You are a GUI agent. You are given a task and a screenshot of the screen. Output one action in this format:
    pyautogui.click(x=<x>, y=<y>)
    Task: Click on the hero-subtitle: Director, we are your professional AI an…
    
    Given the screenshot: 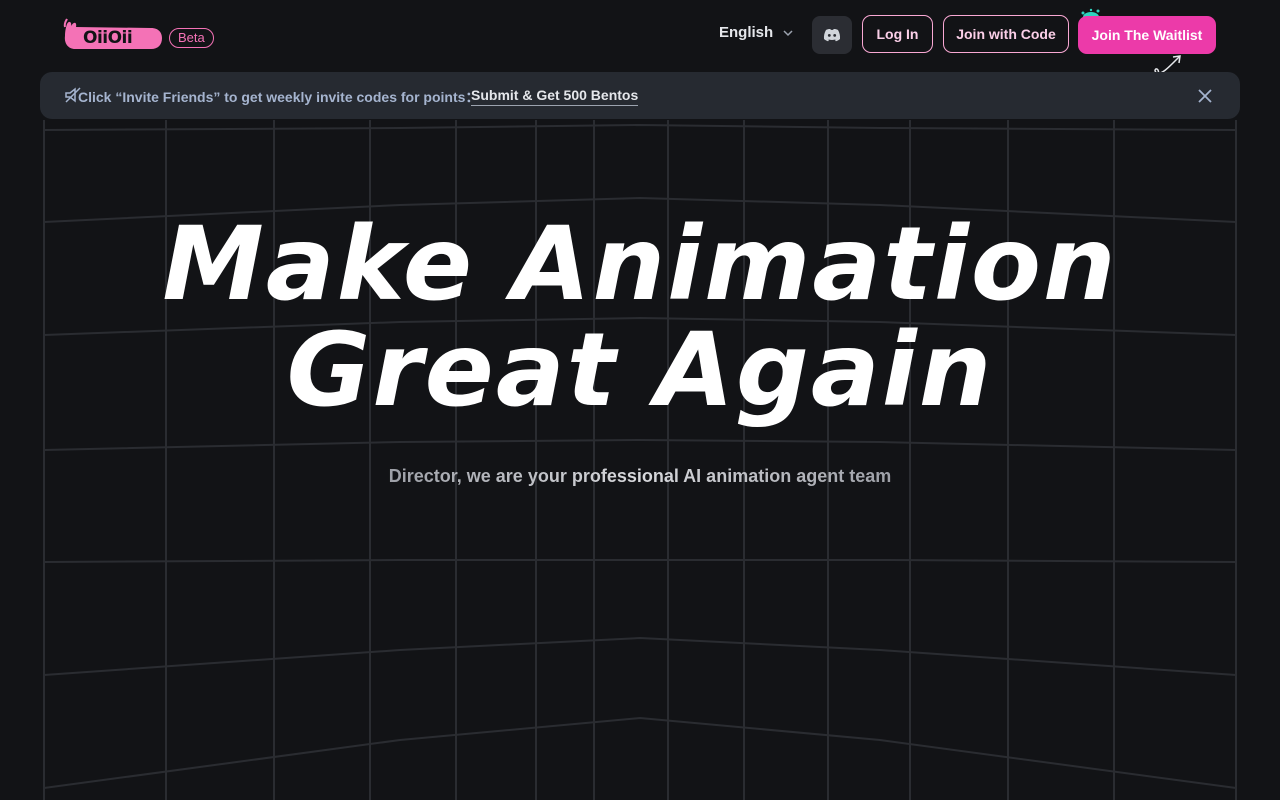 What is the action you would take?
    pyautogui.click(x=640, y=476)
    